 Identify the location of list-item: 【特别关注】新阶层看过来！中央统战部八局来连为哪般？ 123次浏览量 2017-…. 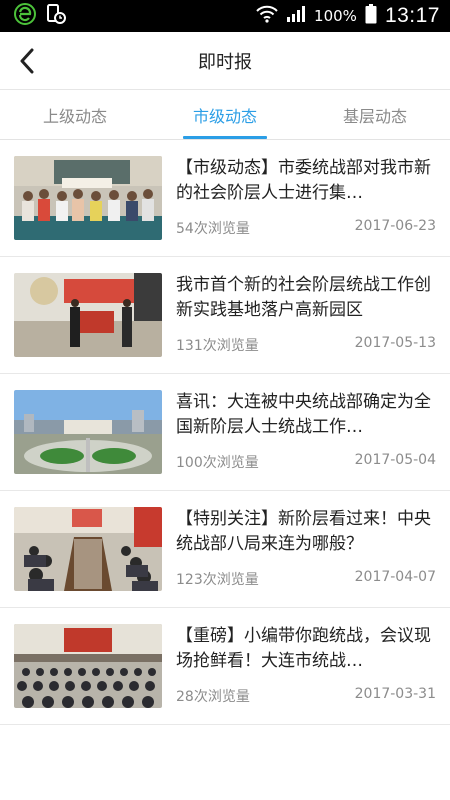
(225, 549).